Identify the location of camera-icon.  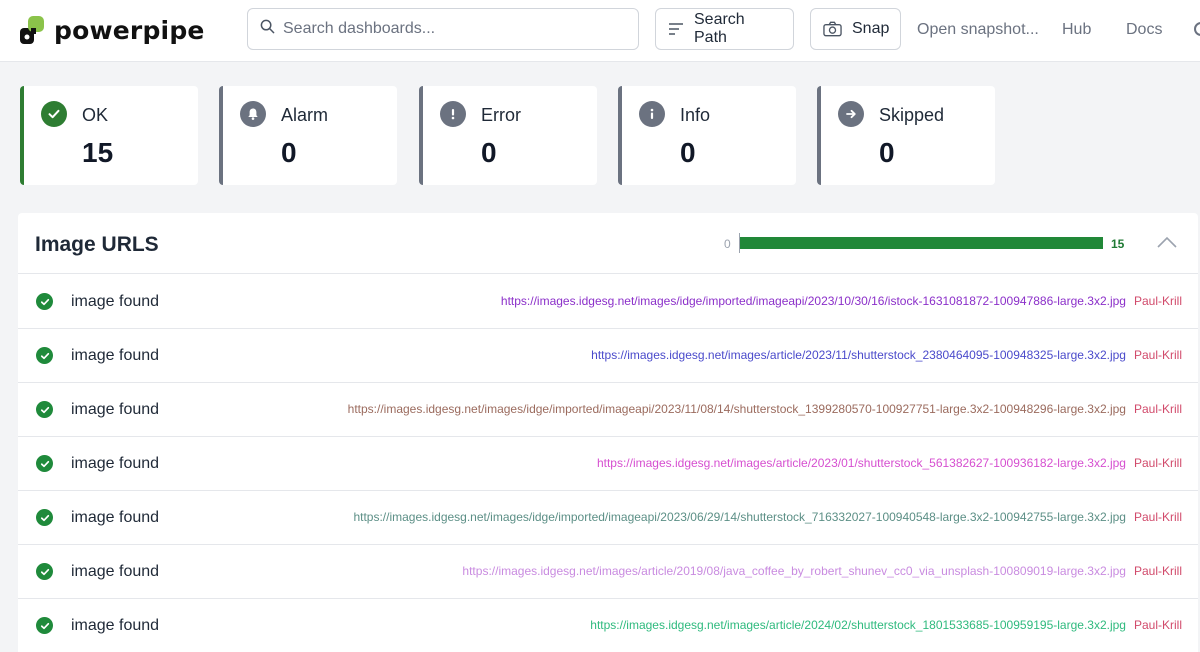
(832, 29).